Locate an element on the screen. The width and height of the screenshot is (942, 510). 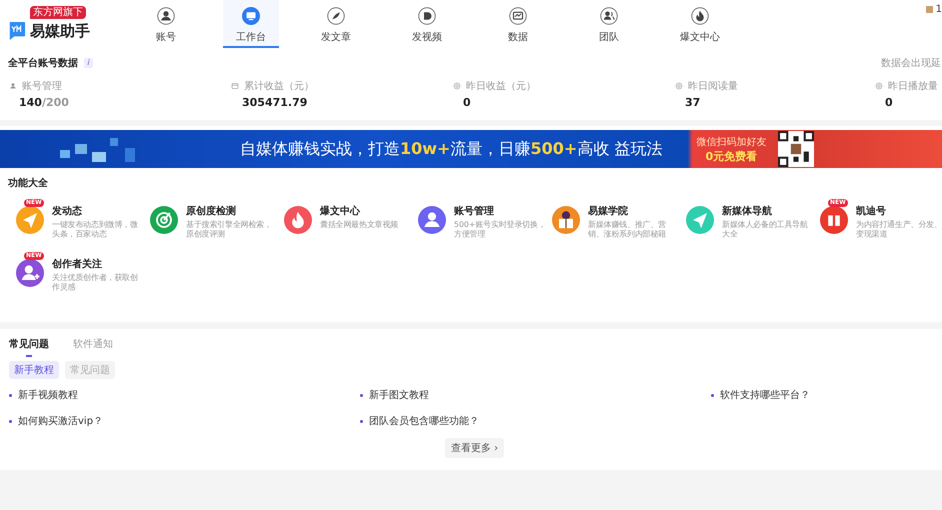
chart-icon is located at coordinates (518, 15).